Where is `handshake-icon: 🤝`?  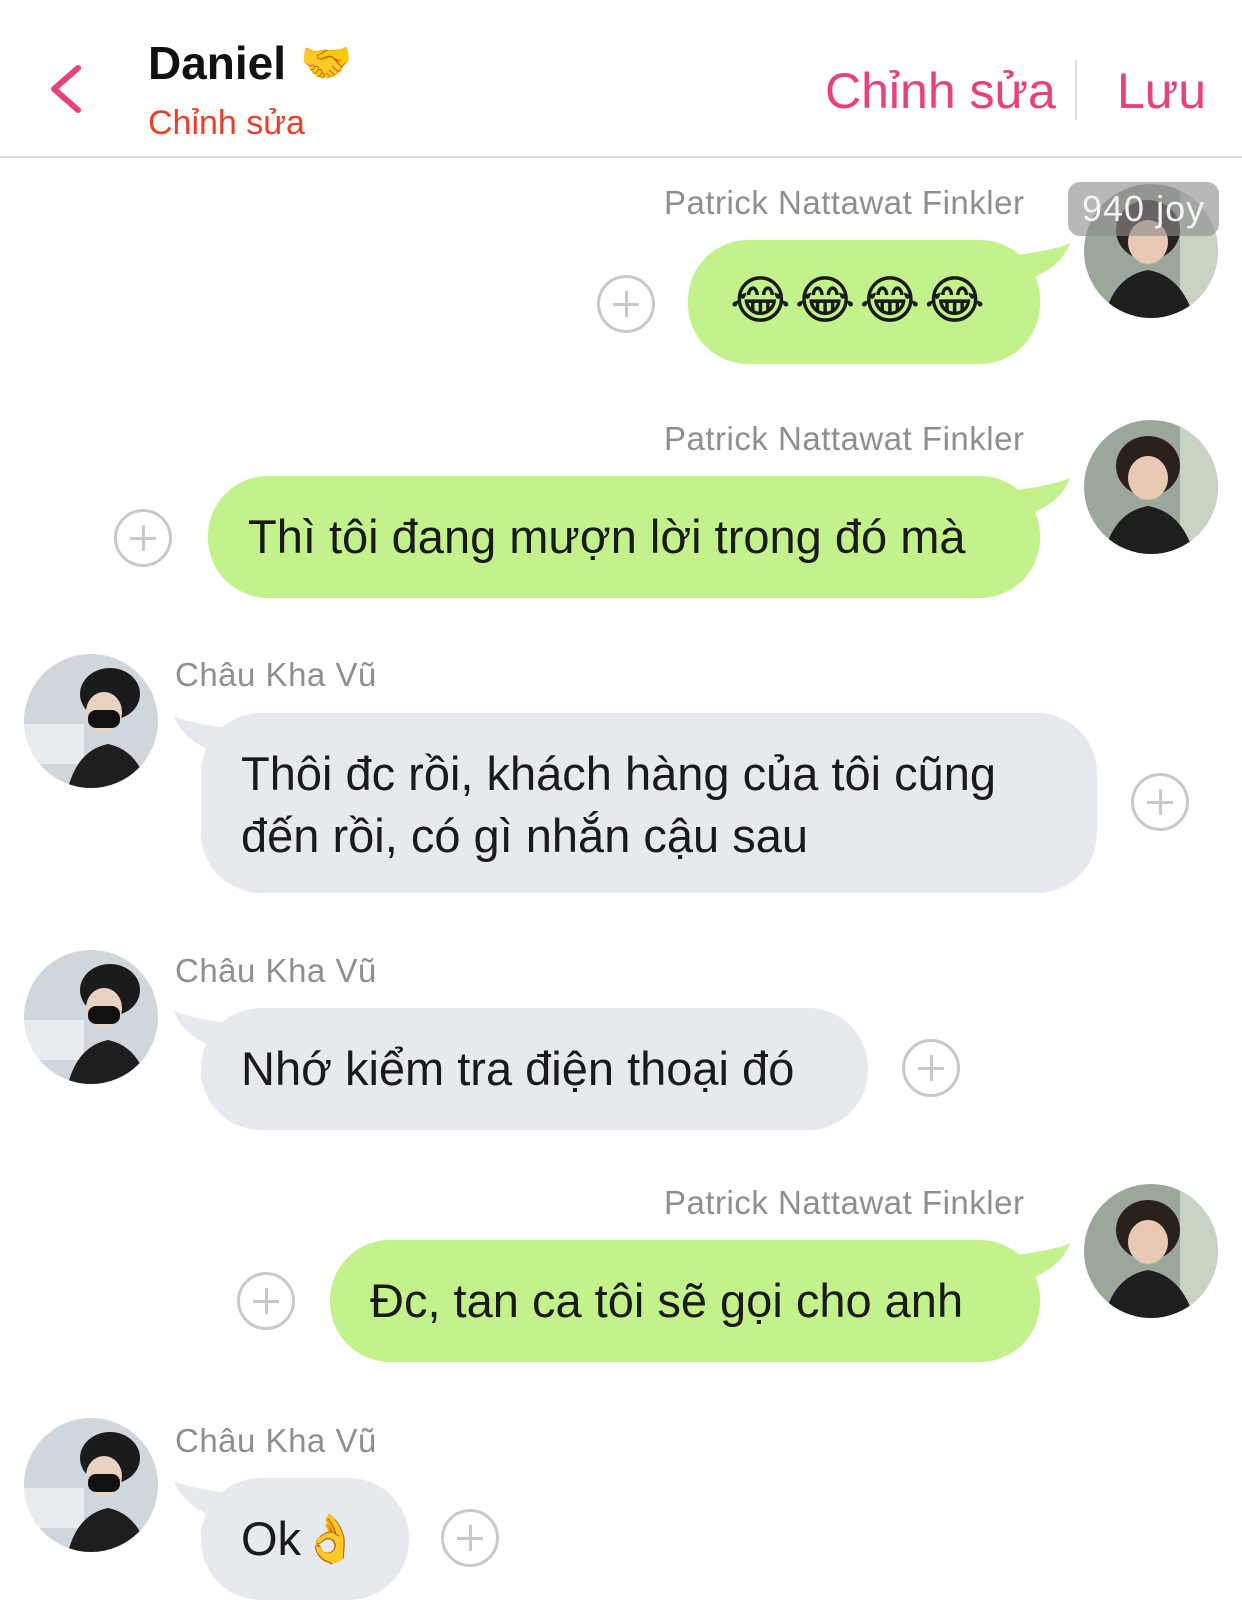 handshake-icon: 🤝 is located at coordinates (326, 62).